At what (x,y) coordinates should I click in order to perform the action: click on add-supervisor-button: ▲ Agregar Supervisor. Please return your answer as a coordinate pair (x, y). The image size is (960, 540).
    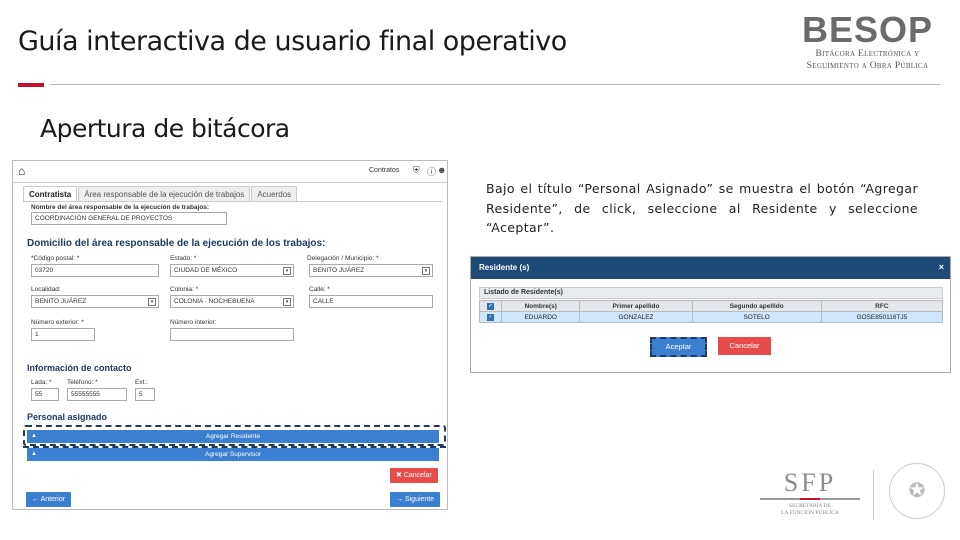
    Looking at the image, I should click on (233, 454).